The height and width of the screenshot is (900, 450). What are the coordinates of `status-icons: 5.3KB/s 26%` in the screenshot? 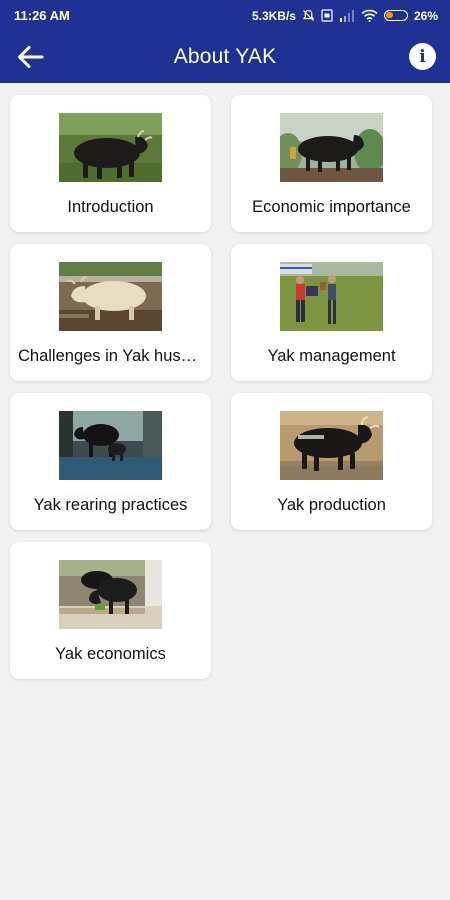 It's located at (345, 16).